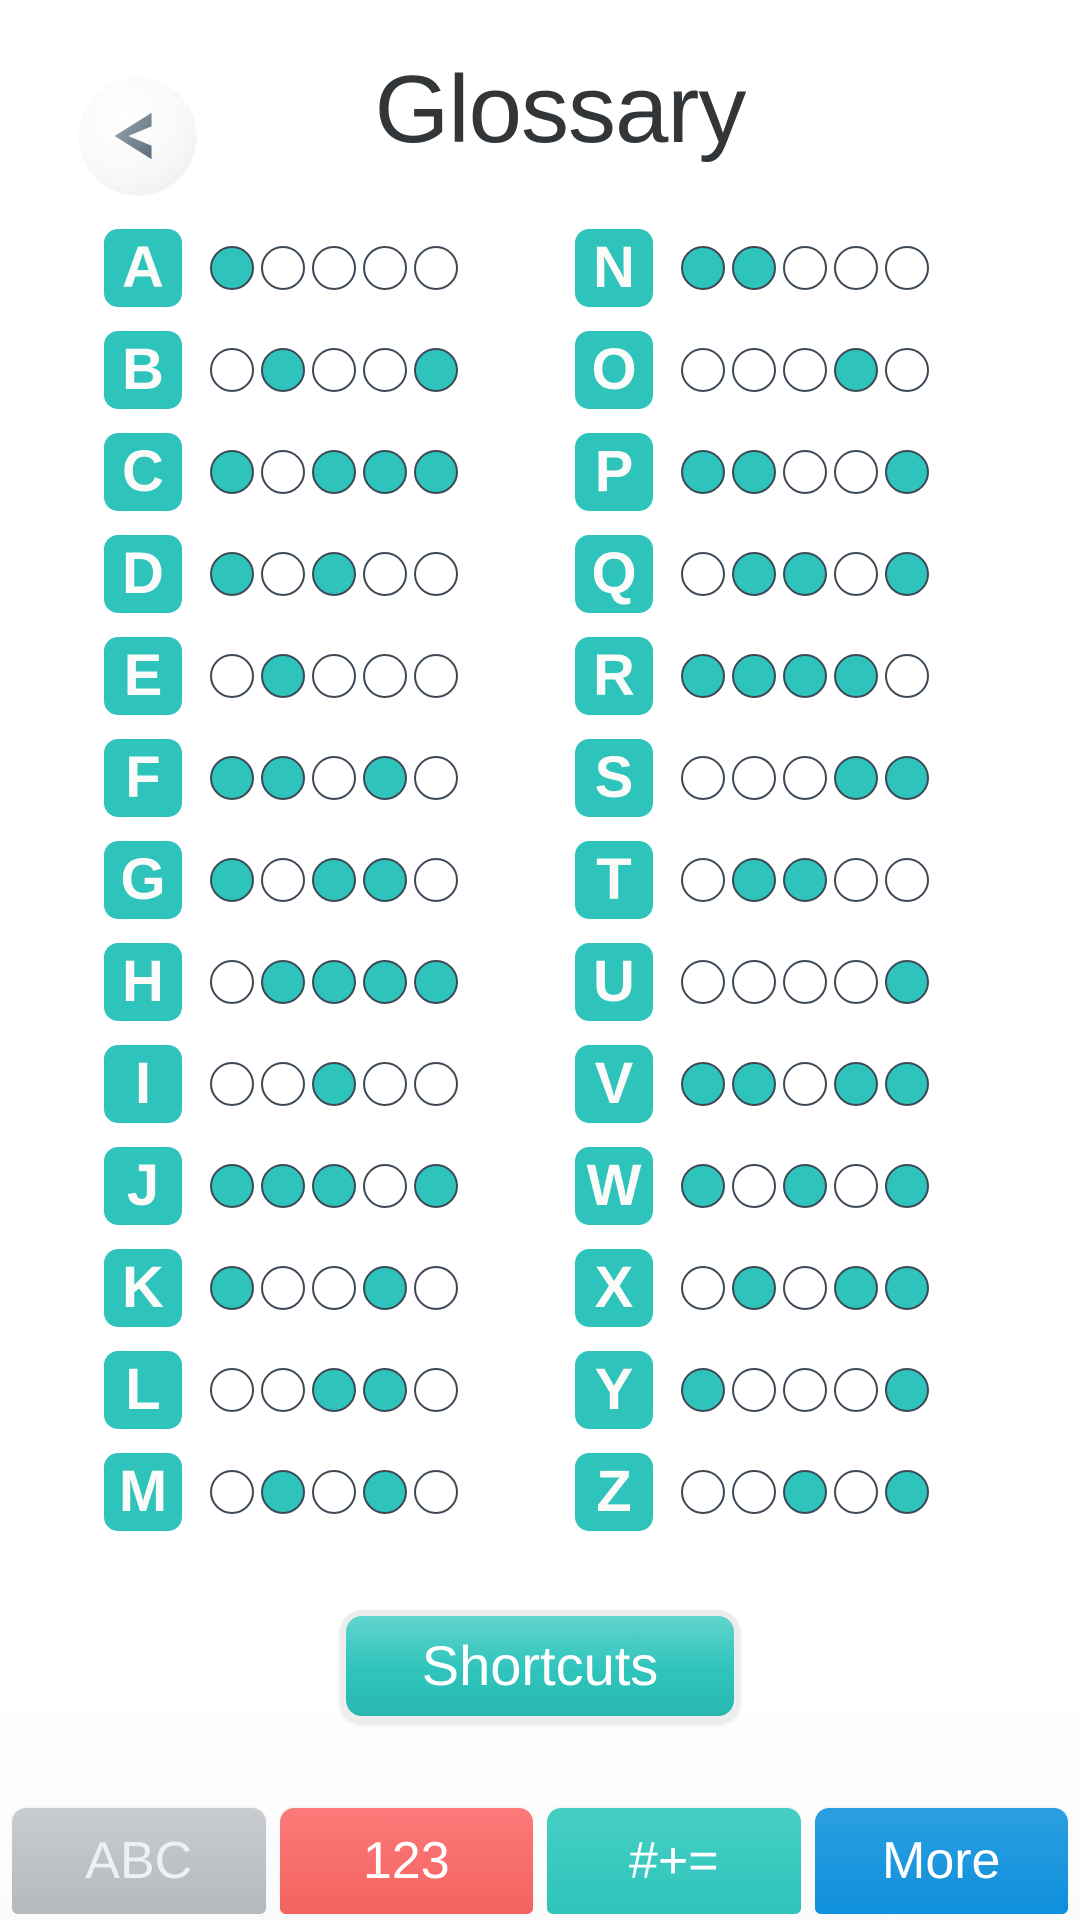 This screenshot has width=1080, height=1920. I want to click on letter-tile-q: Q, so click(614, 574).